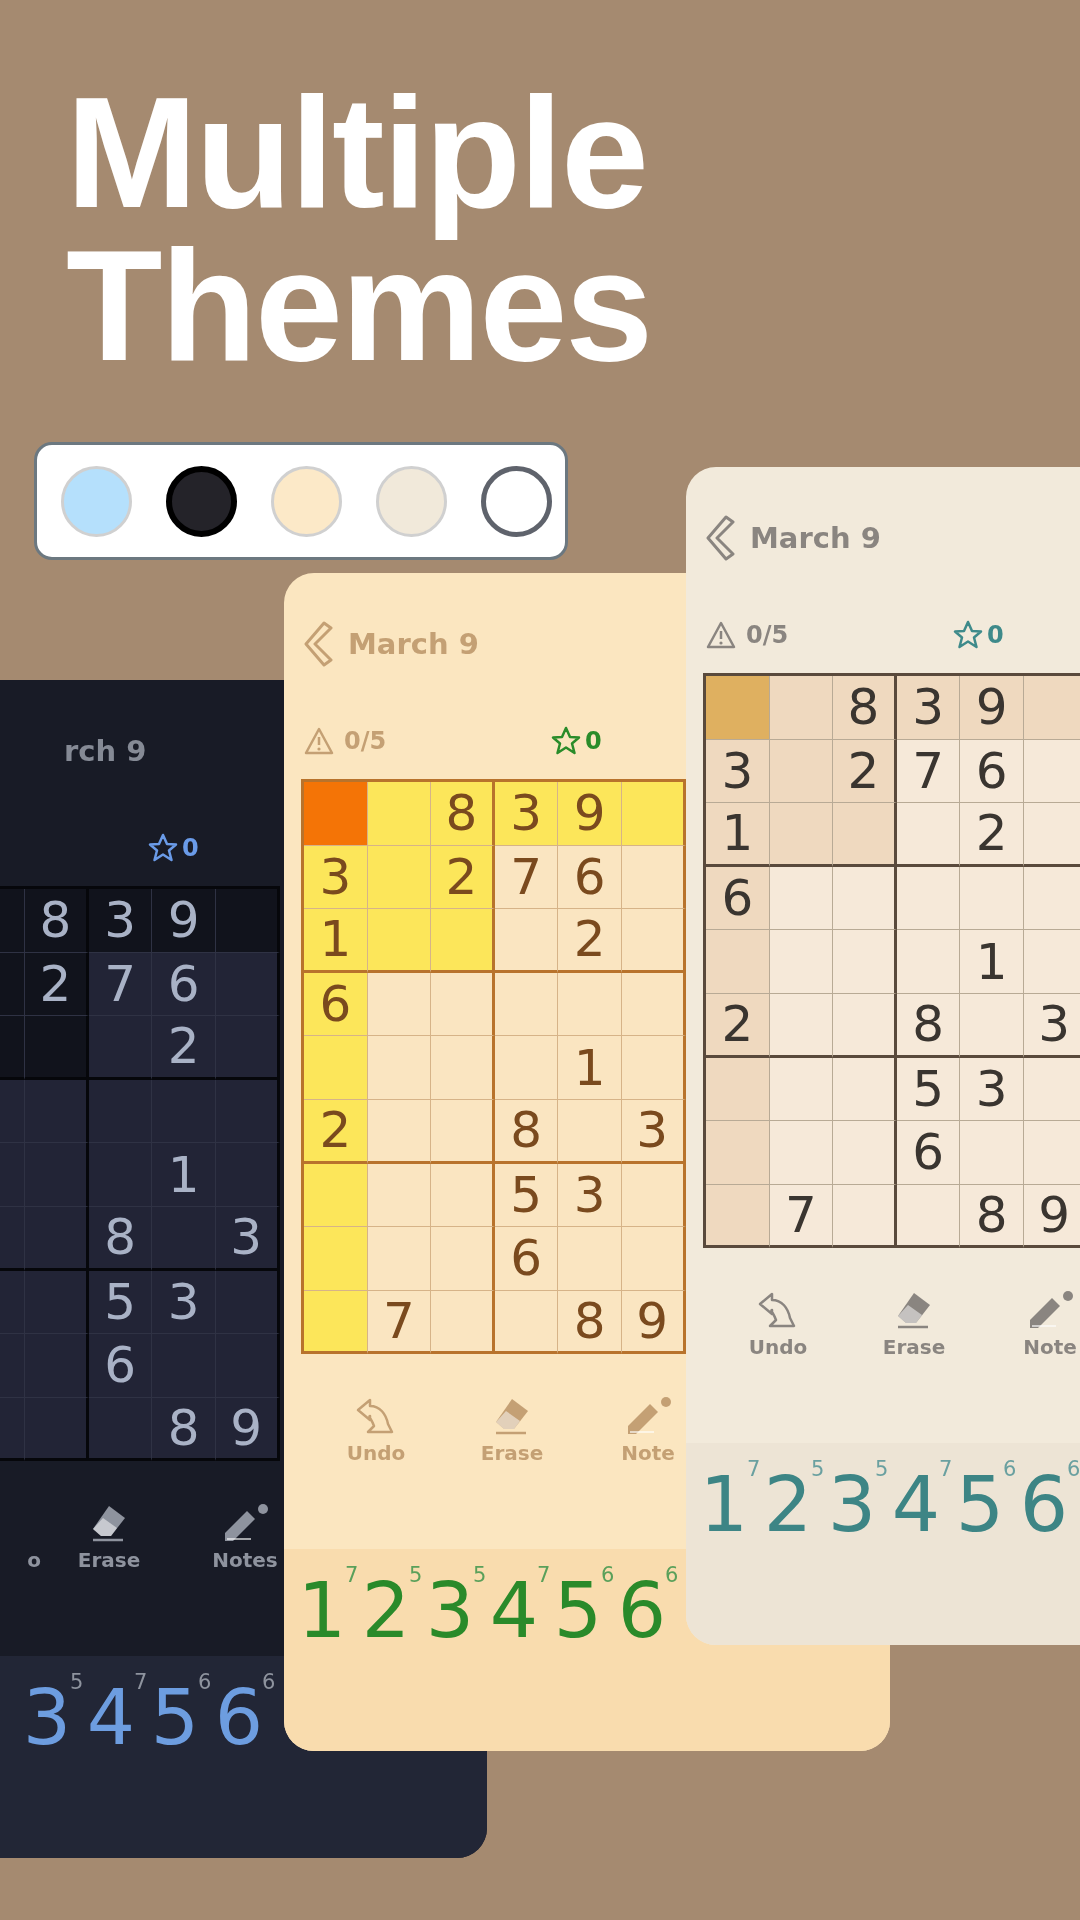 The image size is (1080, 1920). Describe the element at coordinates (34, 1536) in the screenshot. I see `tool-button: o` at that location.